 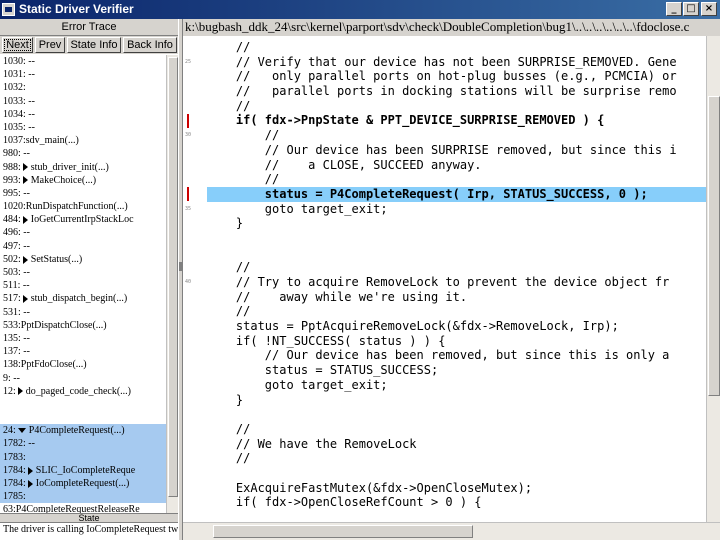 I want to click on trace-row-call: SetStatus(...), so click(x=56, y=259).